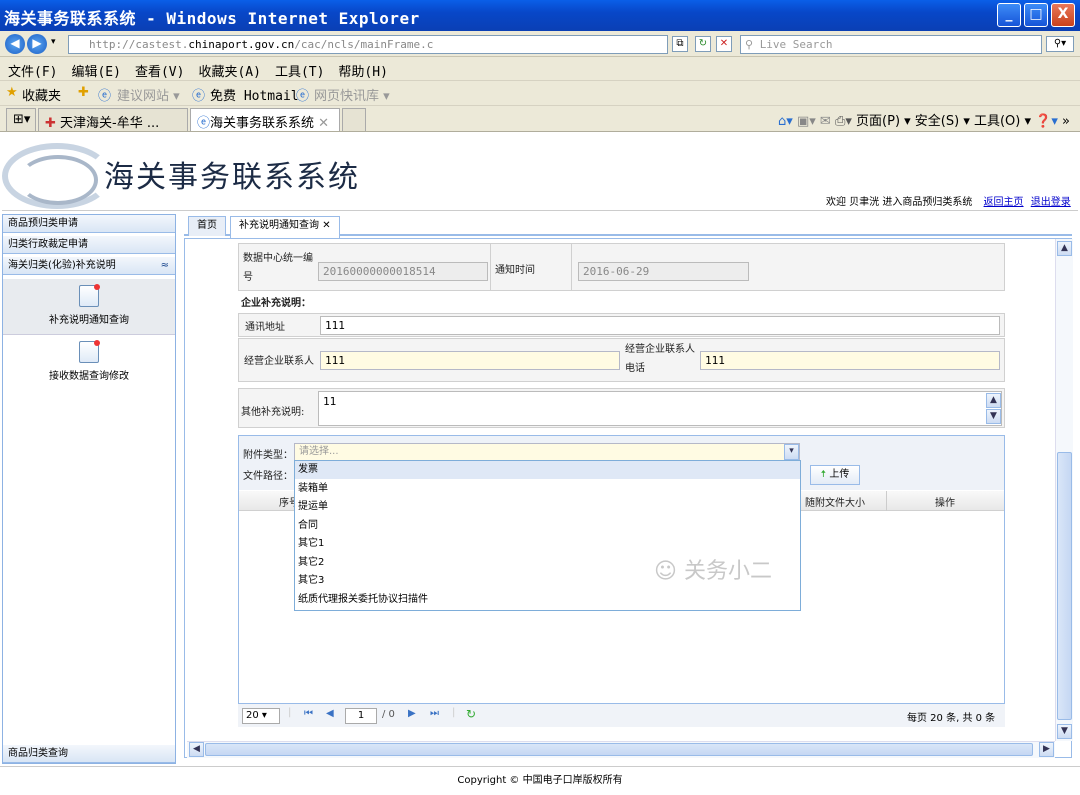  Describe the element at coordinates (713, 569) in the screenshot. I see `watermark: ☺ 关务小二` at that location.